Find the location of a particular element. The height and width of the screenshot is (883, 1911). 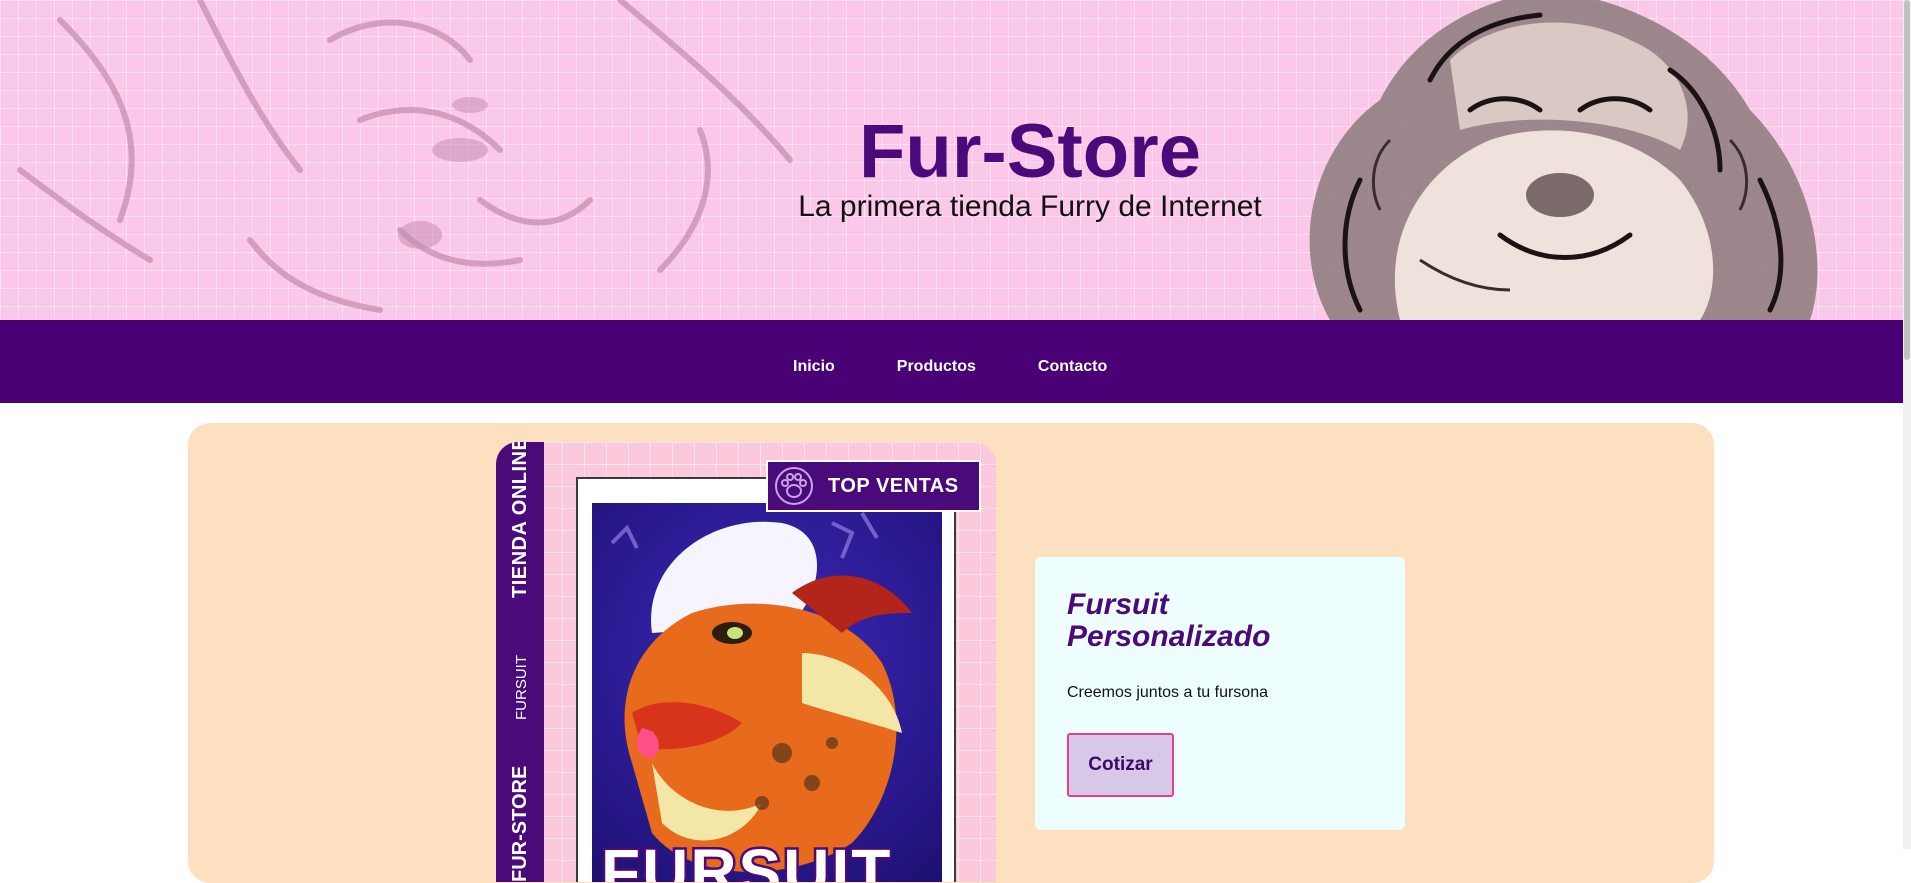

top-sales-label: TOP VENTAS is located at coordinates (893, 485).